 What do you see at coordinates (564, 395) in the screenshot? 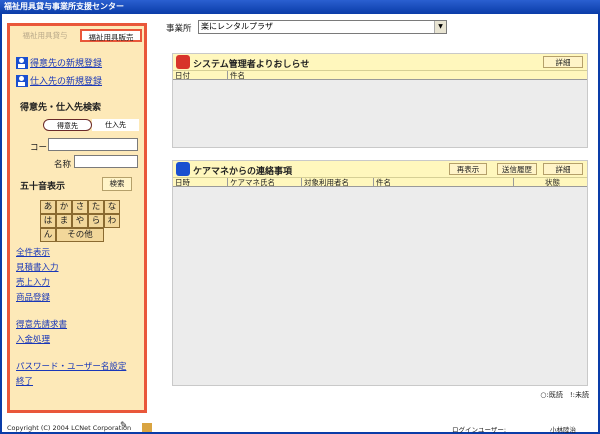
I see `read-status-legend: ○:既読 !:未読` at bounding box center [564, 395].